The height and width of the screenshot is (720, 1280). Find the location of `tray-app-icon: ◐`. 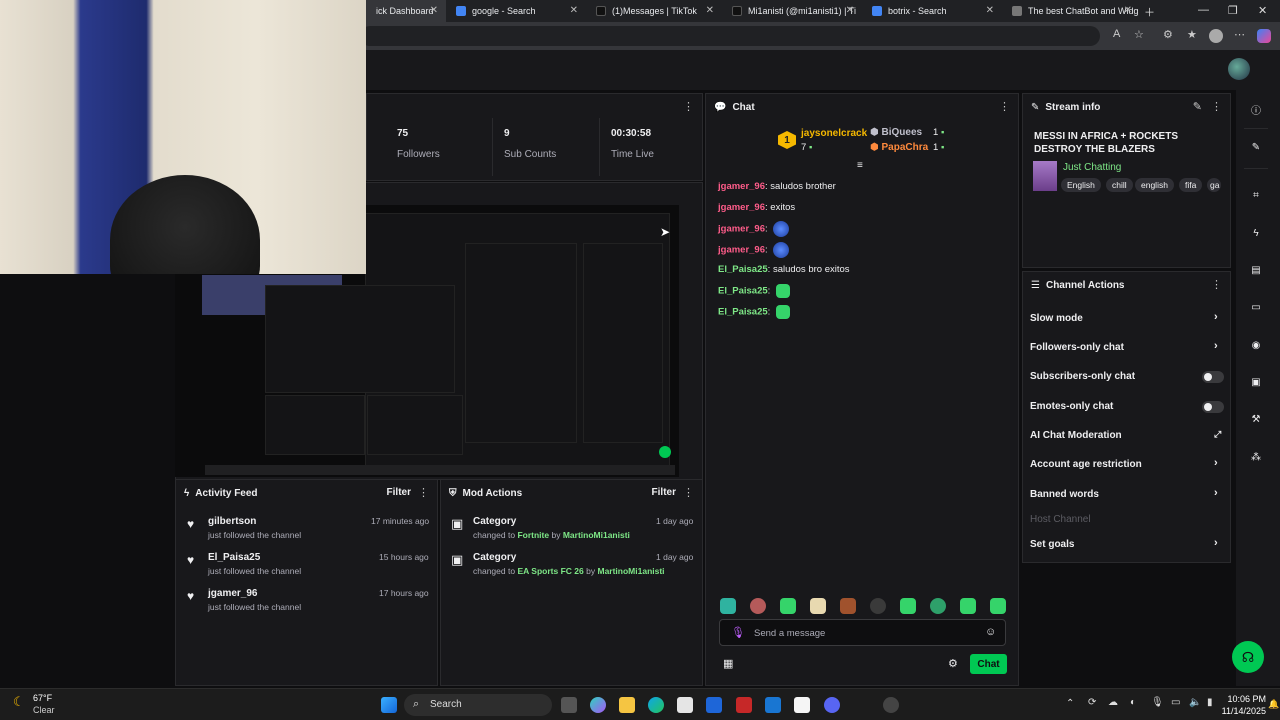

tray-app-icon: ◐ is located at coordinates (1133, 702).